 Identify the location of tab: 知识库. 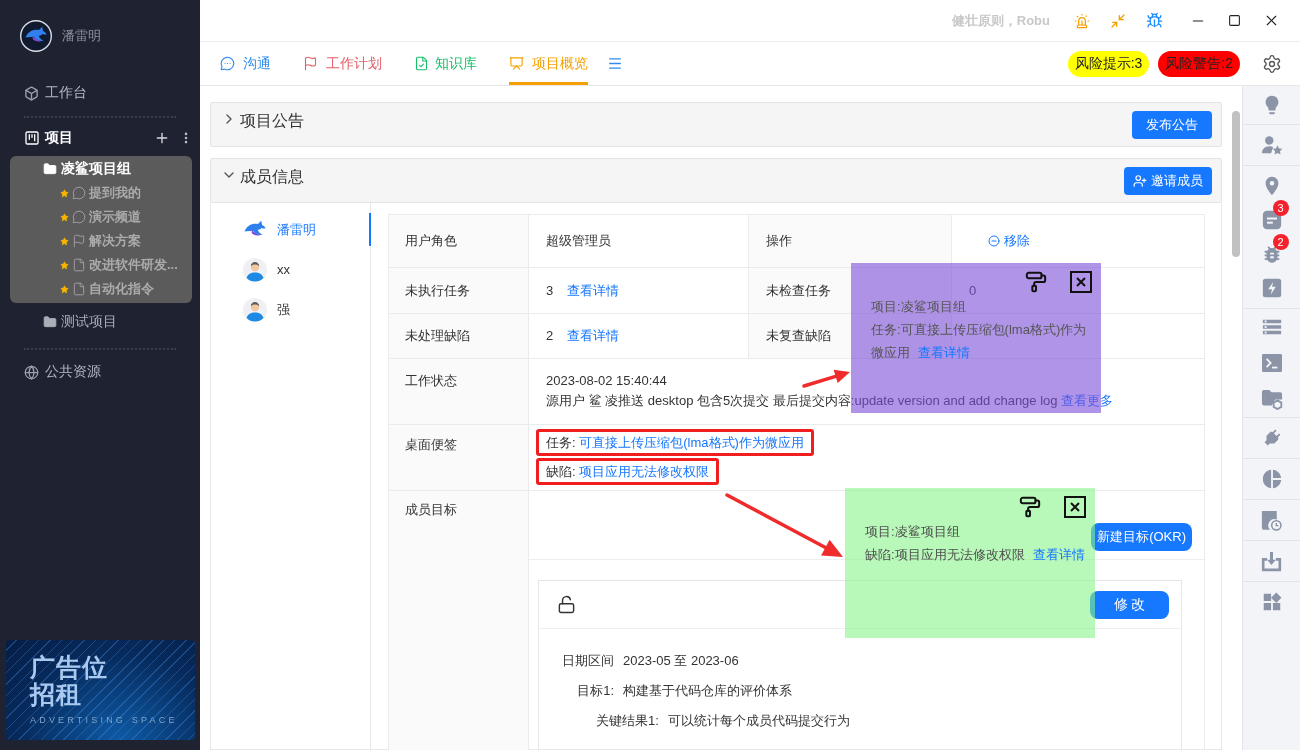
(445, 63).